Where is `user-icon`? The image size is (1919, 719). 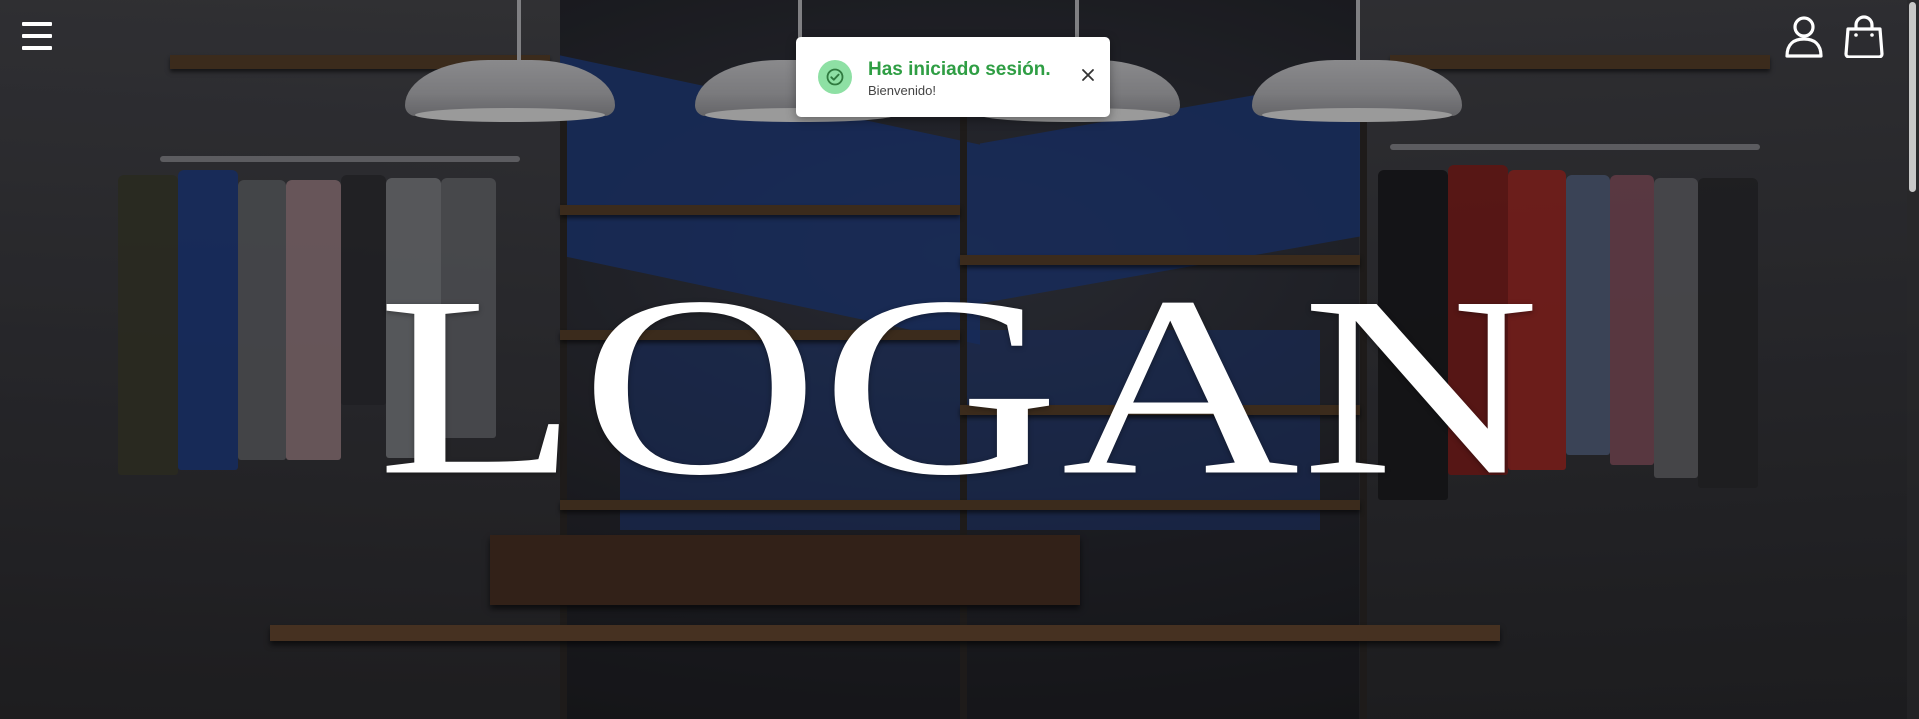 user-icon is located at coordinates (1804, 37).